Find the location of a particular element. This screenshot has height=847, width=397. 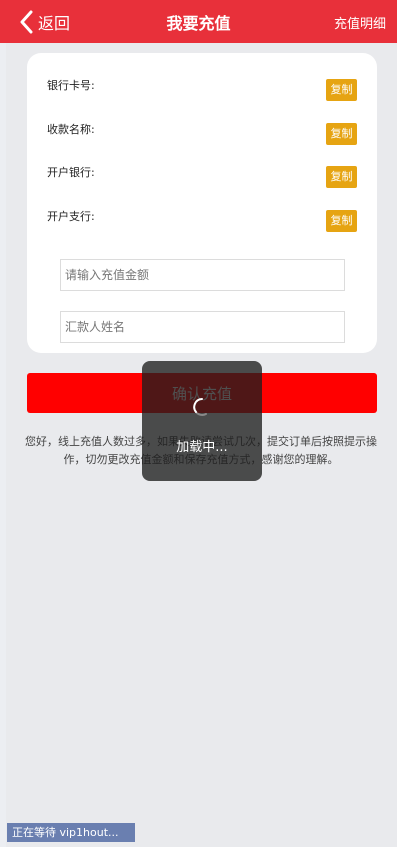

copy-bank-card-number-button: 复制 is located at coordinates (341, 90).